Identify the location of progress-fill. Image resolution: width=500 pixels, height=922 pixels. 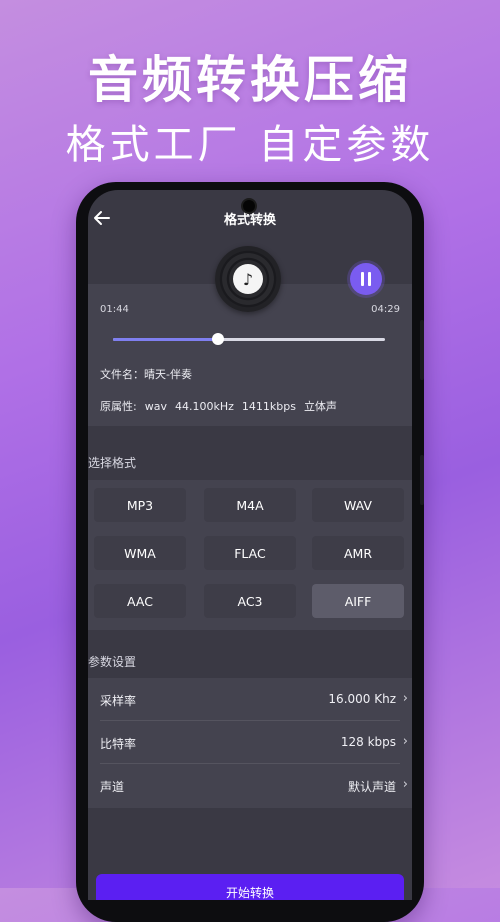
(166, 339).